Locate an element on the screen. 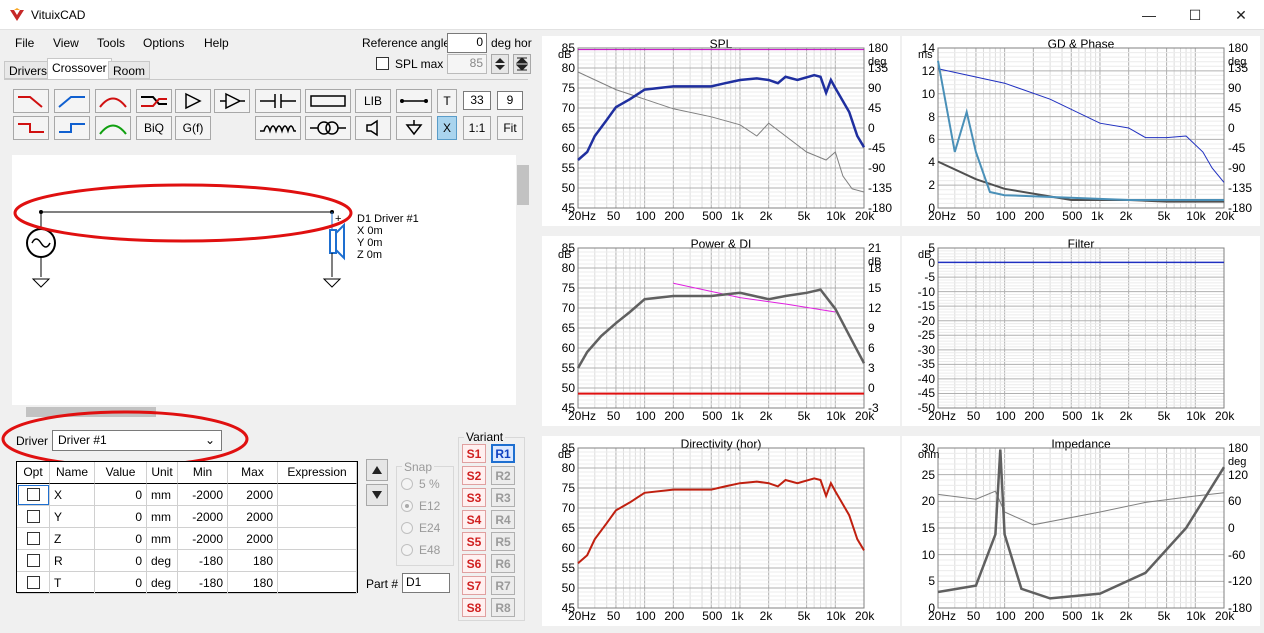  table-row: Z 0 mm -2000 2000 is located at coordinates (187, 539).